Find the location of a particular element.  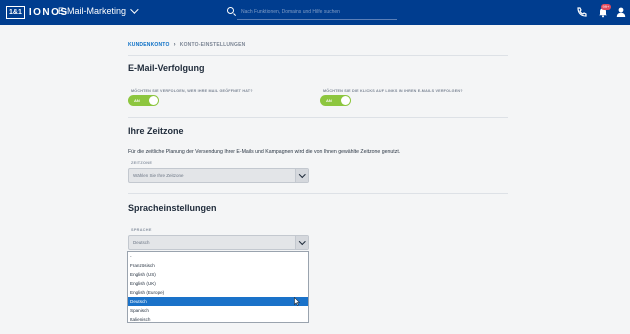

mouse-cursor-icon is located at coordinates (297, 301).